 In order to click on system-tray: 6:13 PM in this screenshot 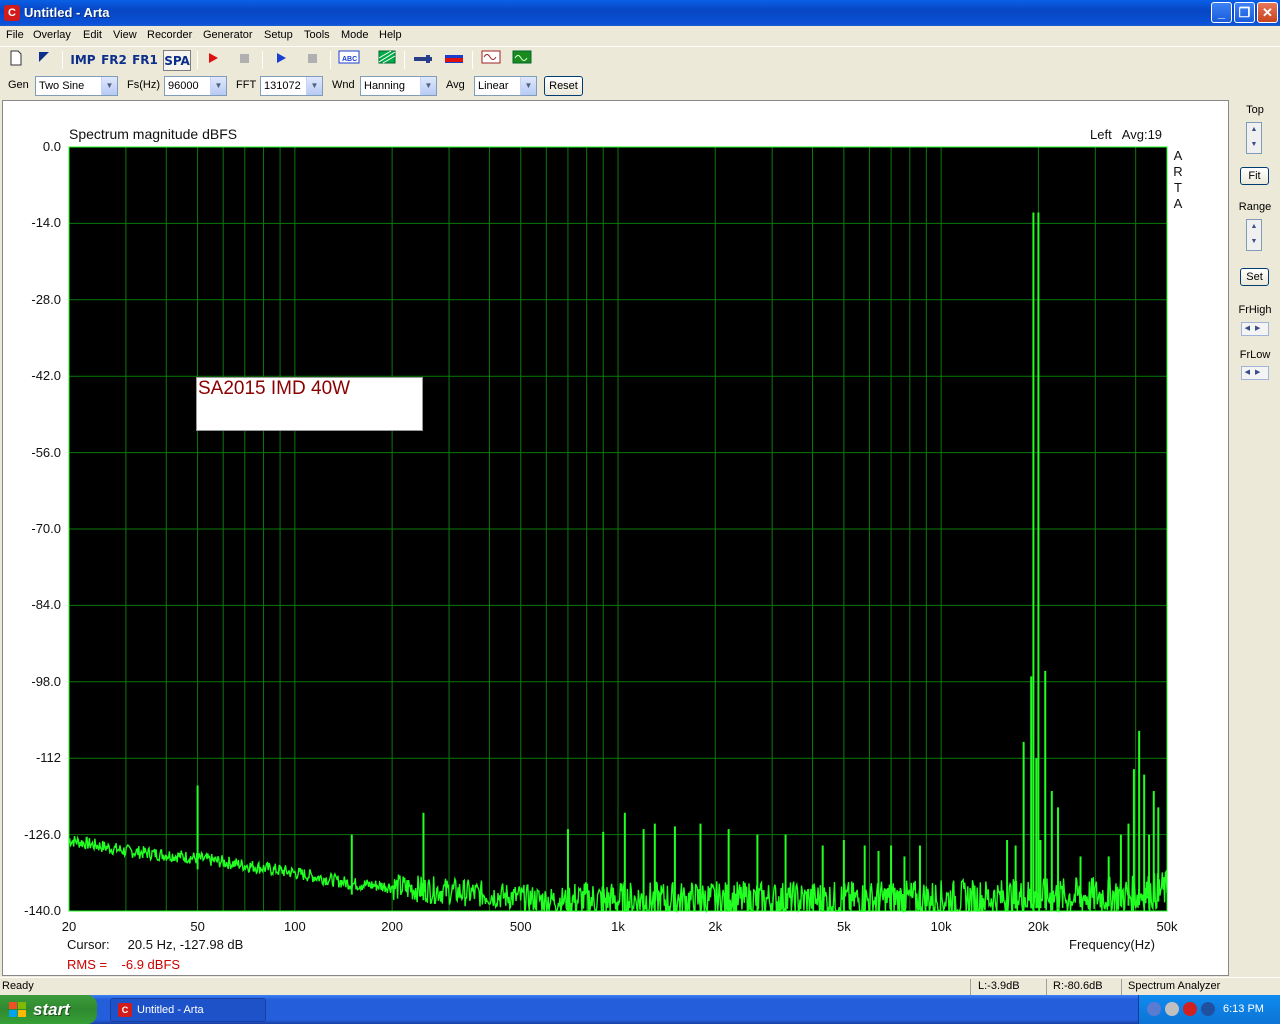, I will do `click(1209, 1009)`.